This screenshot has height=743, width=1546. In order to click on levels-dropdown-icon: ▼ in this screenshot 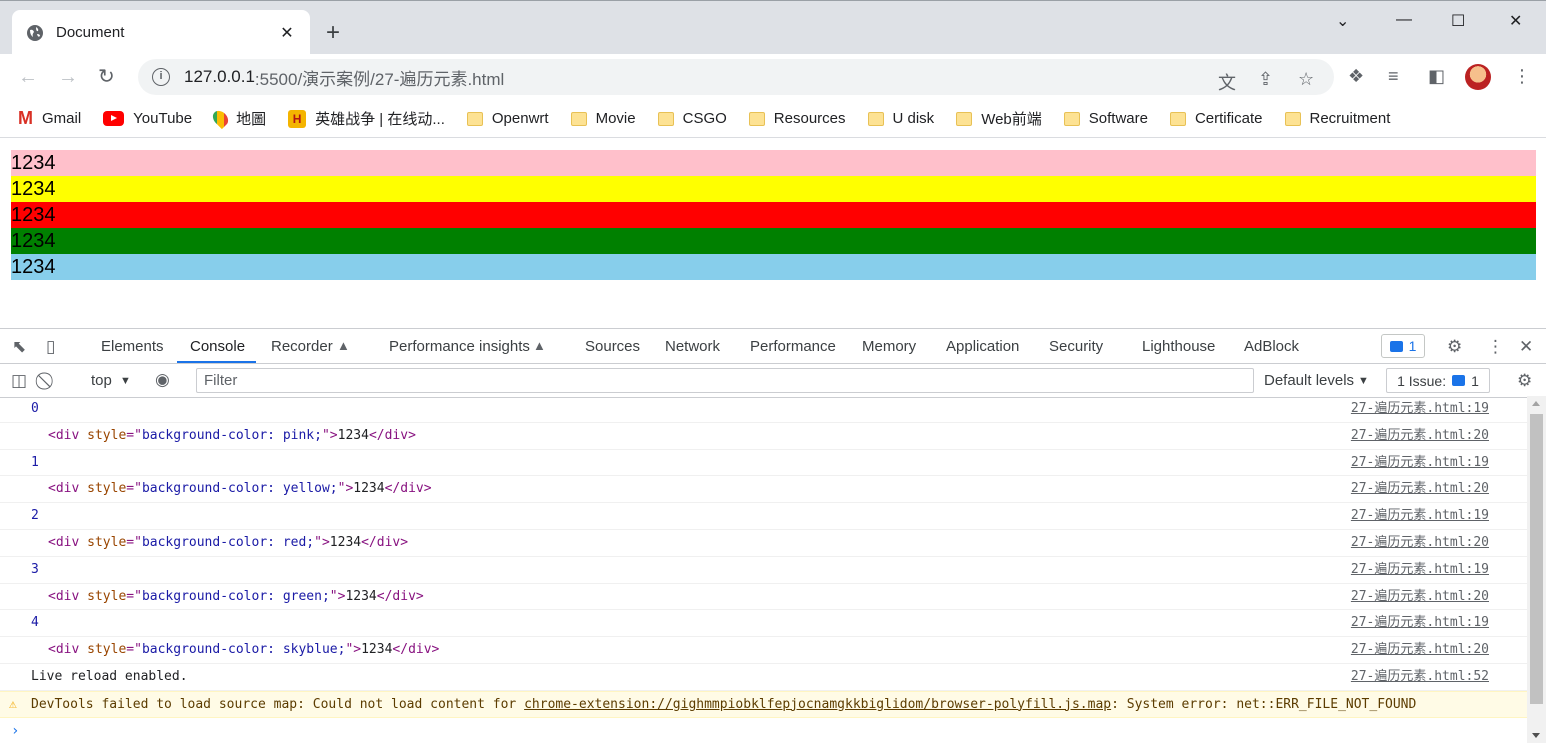, I will do `click(1363, 381)`.